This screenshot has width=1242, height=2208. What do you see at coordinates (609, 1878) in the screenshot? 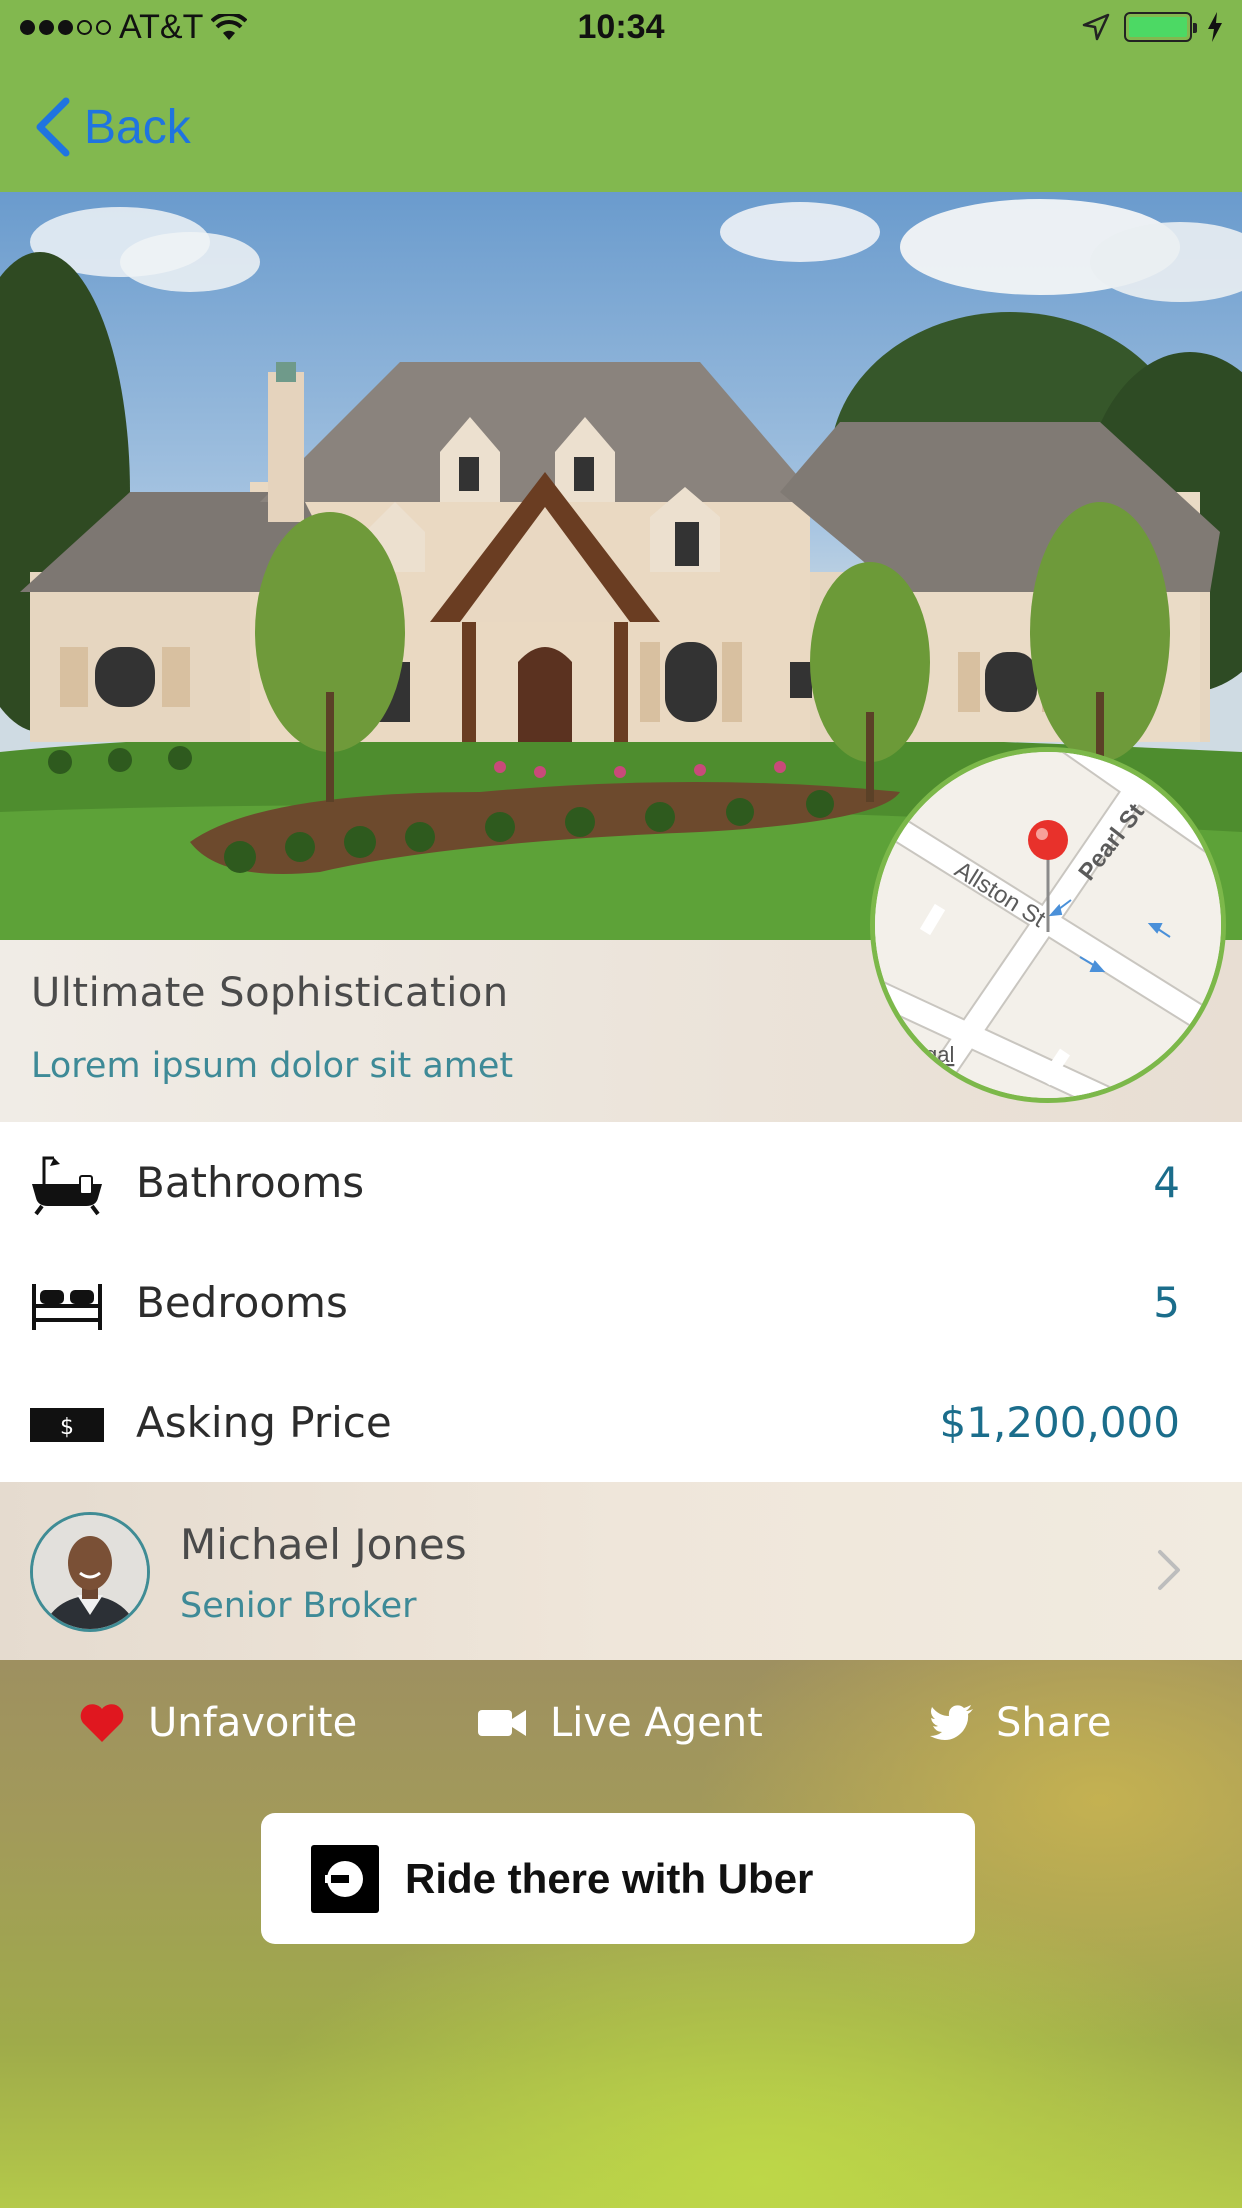
I see `uber-label: Ride there with Uber` at bounding box center [609, 1878].